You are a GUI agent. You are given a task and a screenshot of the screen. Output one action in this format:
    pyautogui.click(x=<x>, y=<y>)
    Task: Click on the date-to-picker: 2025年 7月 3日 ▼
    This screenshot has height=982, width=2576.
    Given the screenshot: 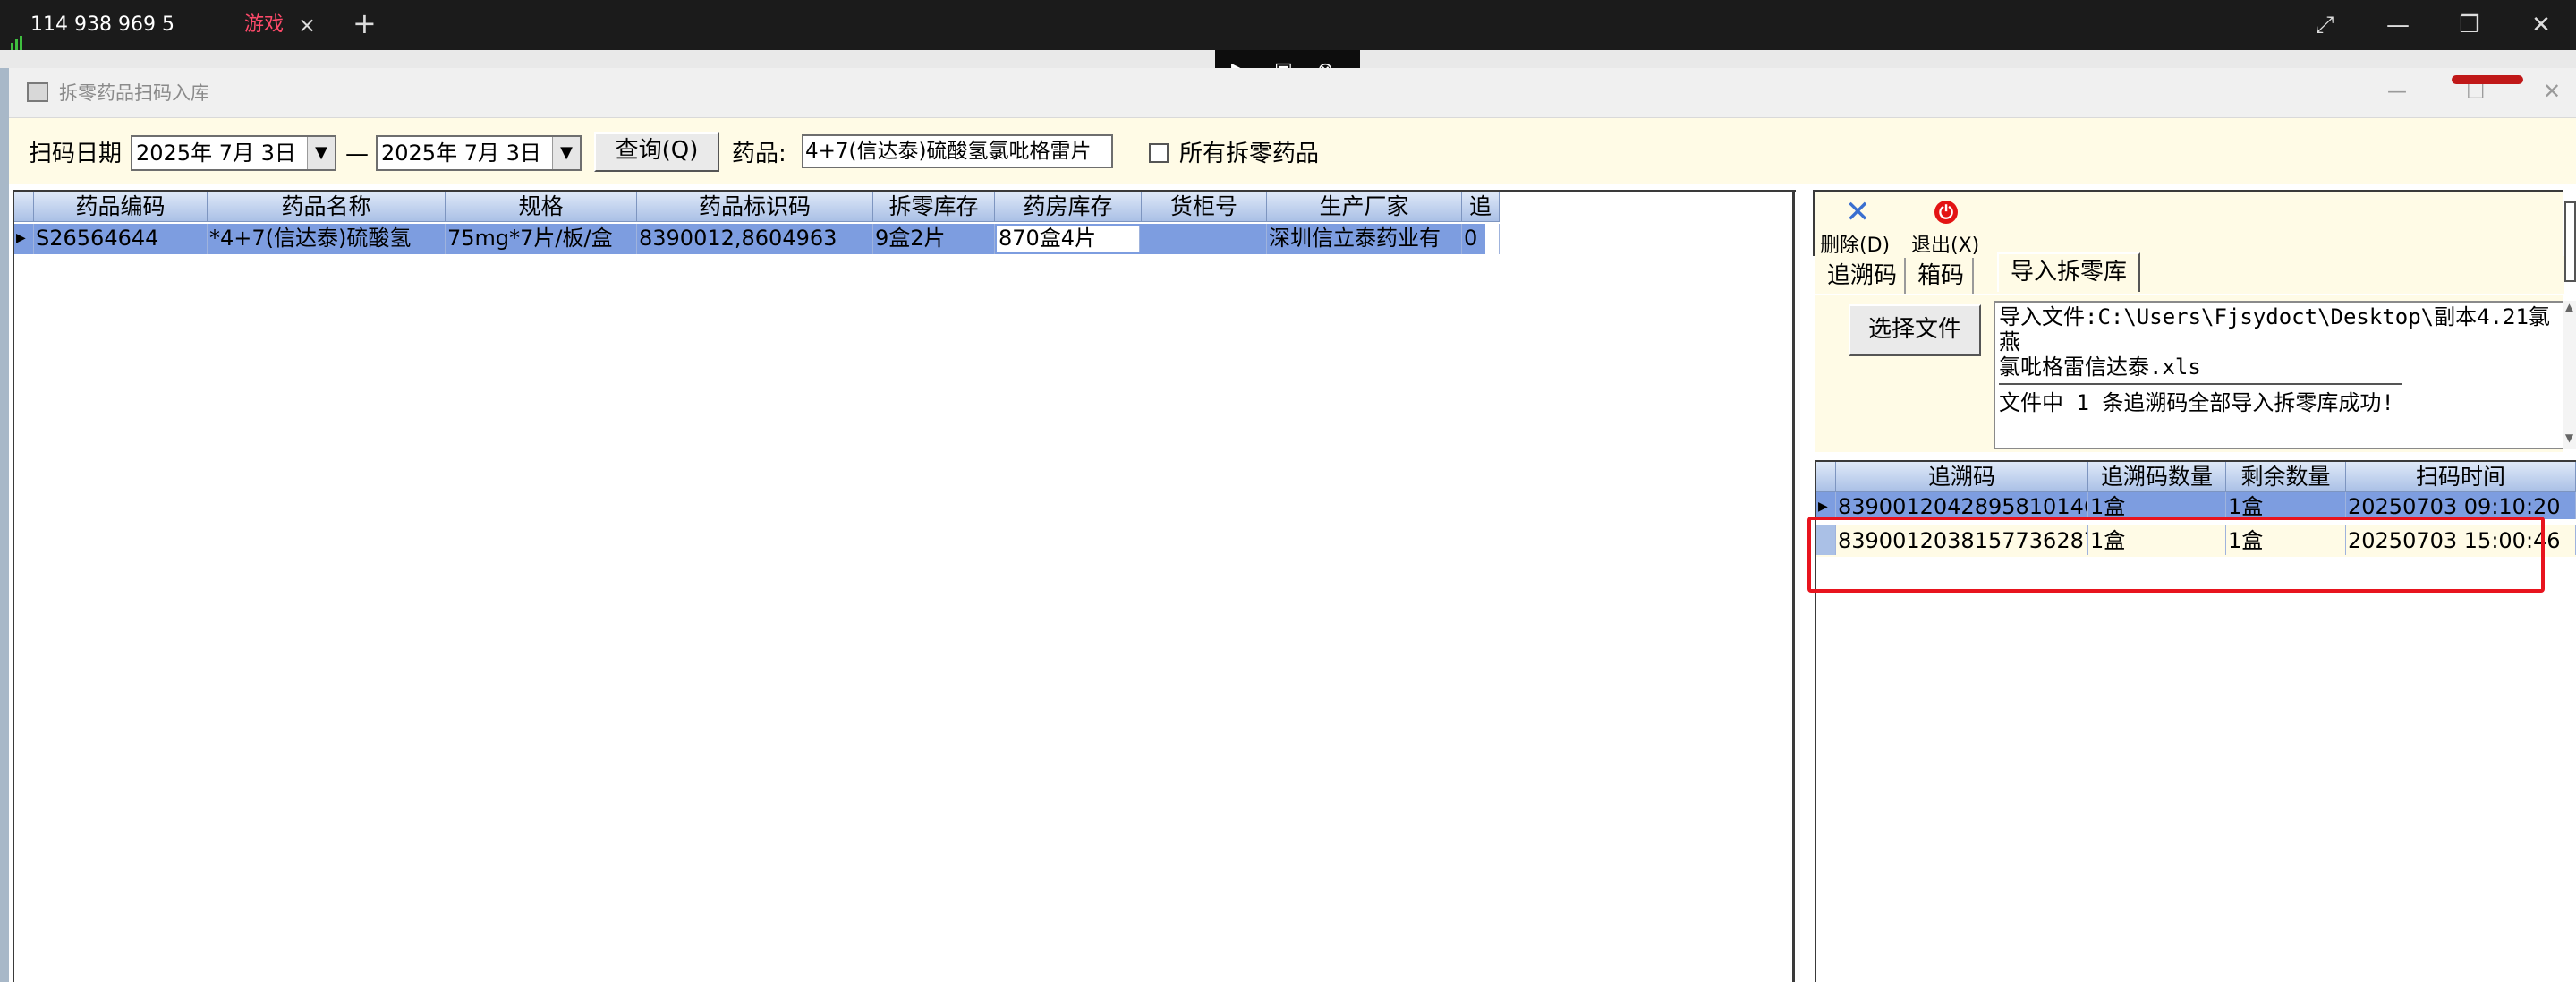 What is the action you would take?
    pyautogui.click(x=479, y=153)
    